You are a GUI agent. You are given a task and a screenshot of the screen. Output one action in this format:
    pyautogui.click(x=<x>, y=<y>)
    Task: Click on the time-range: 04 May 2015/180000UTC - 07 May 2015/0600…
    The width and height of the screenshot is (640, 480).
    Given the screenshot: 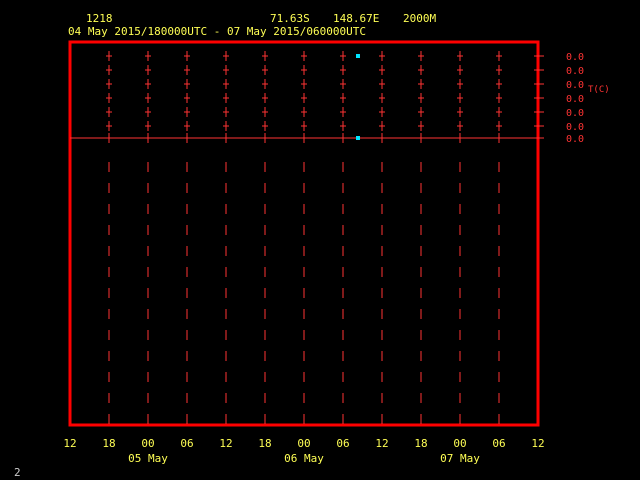 What is the action you would take?
    pyautogui.click(x=217, y=31)
    